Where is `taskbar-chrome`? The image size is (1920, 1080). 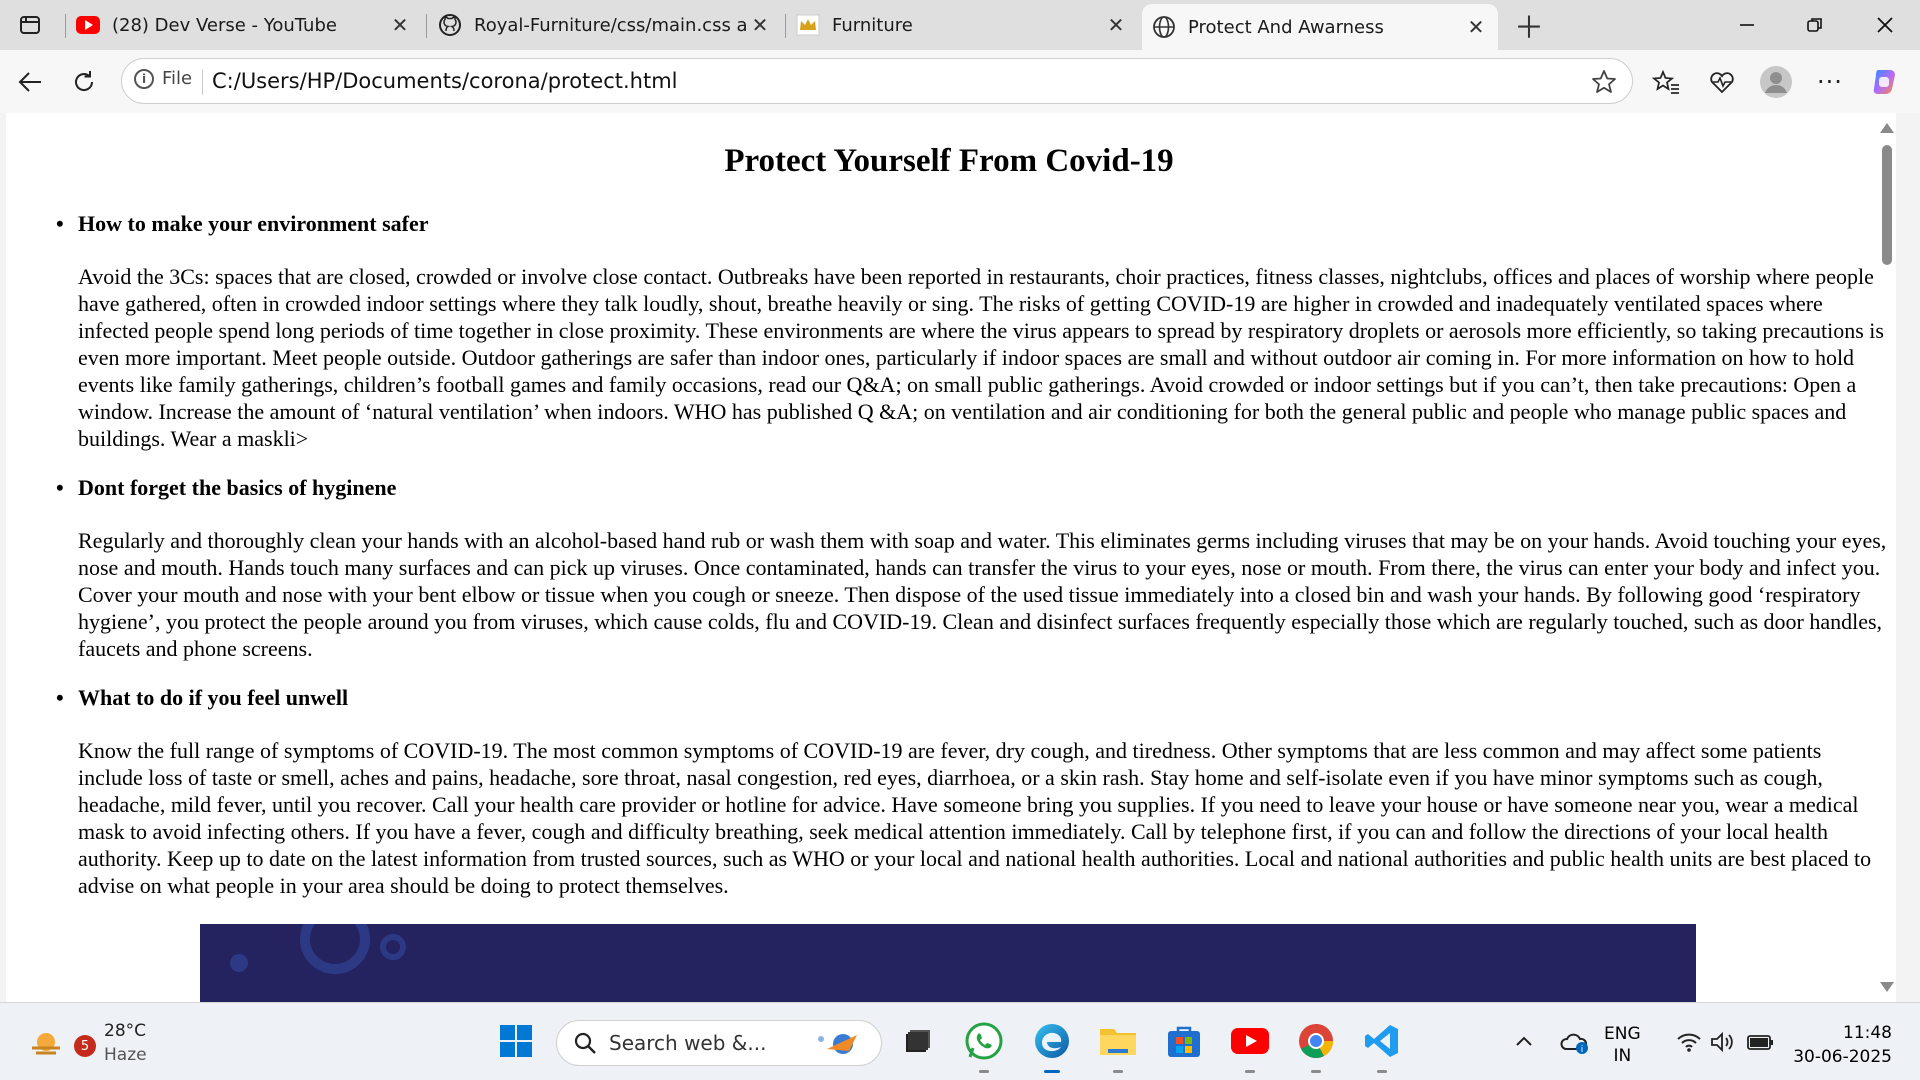
taskbar-chrome is located at coordinates (1316, 1046).